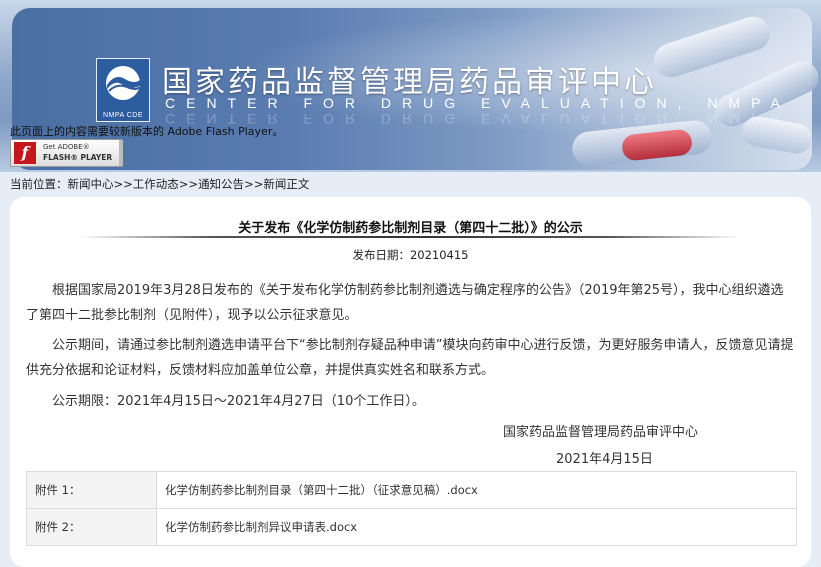  I want to click on cde-logo: NMPA CDE, so click(123, 90).